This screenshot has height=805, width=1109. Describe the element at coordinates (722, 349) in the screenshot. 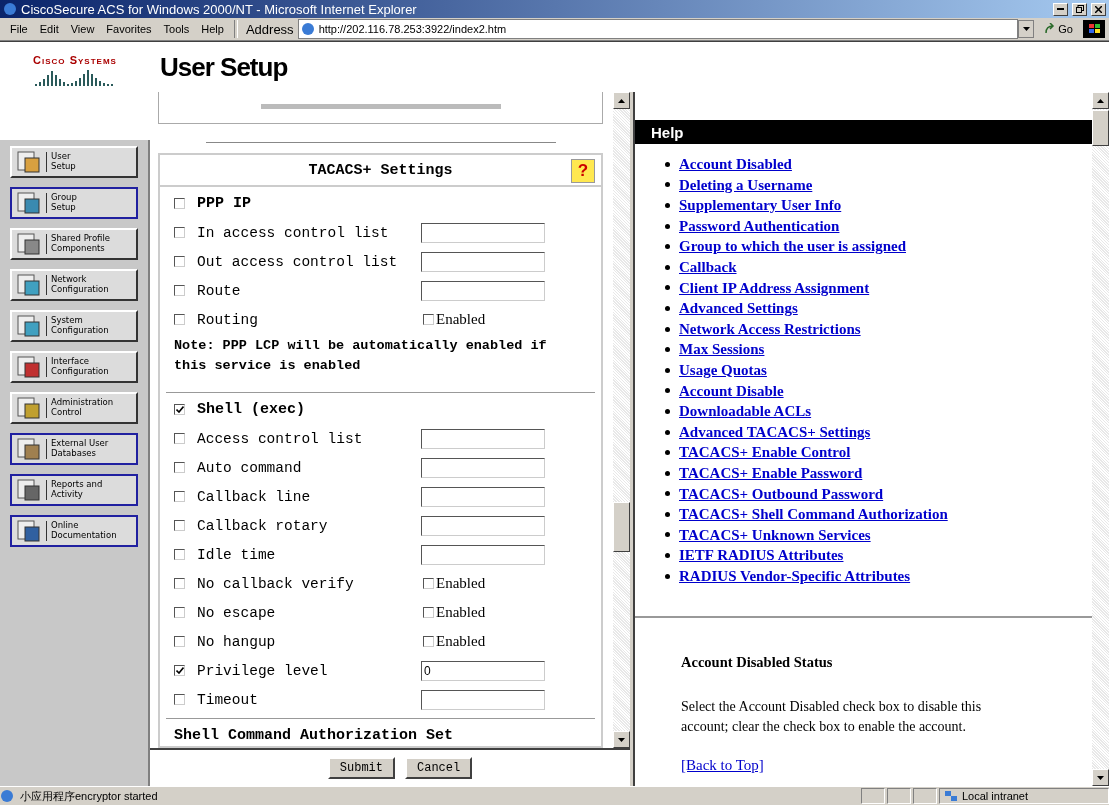

I see `help-link: Max Sessions` at that location.